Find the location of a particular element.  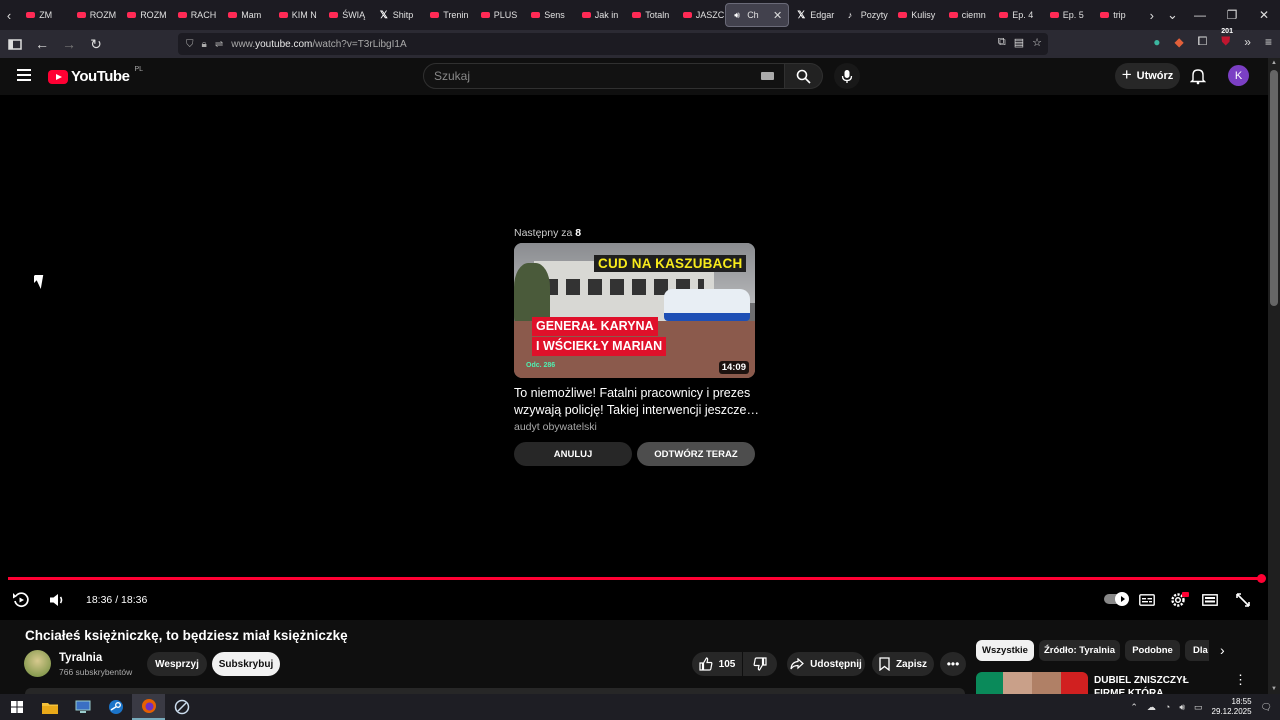

subscribe-button: Subskrybuj is located at coordinates (246, 664).